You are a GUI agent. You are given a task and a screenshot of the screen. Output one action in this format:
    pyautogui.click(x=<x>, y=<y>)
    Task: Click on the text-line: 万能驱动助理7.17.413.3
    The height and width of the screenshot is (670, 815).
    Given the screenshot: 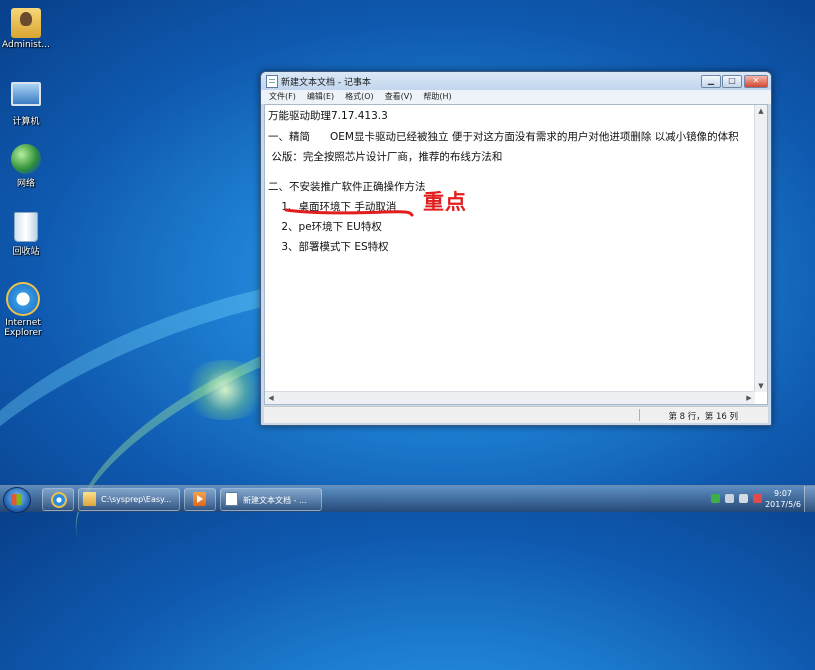 What is the action you would take?
    pyautogui.click(x=328, y=116)
    